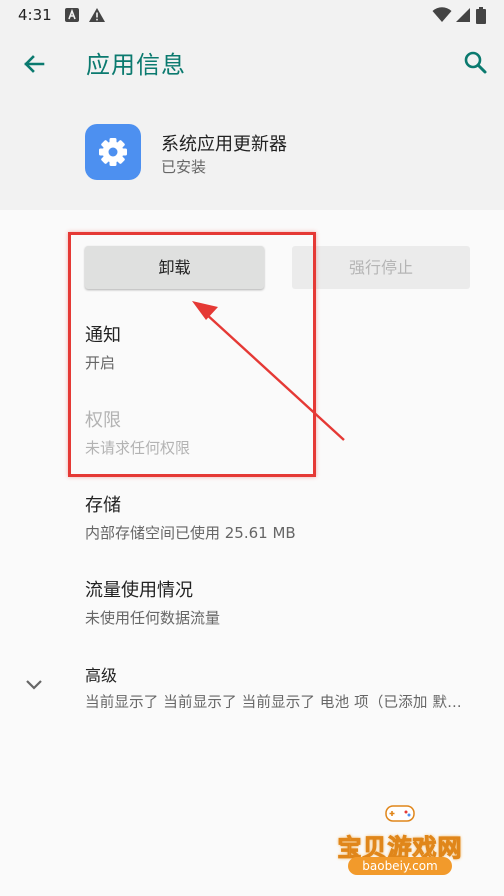  Describe the element at coordinates (268, 371) in the screenshot. I see `annotation-arrow` at that location.